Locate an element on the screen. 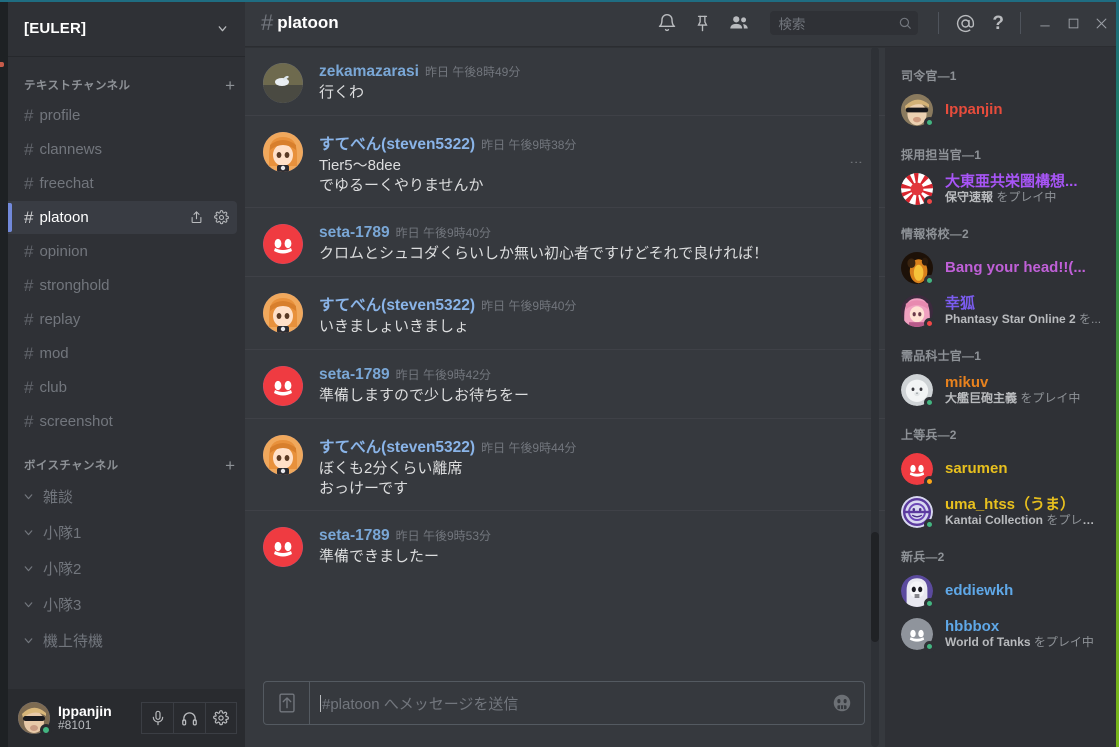  emoji-icon is located at coordinates (842, 703).